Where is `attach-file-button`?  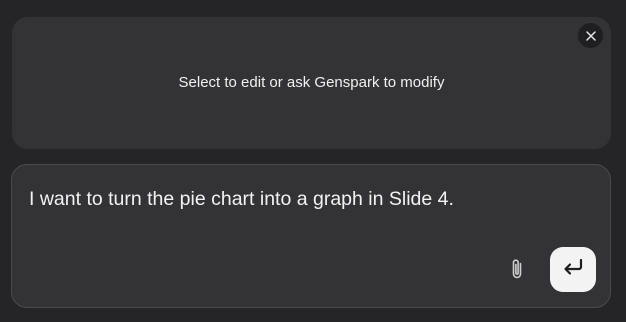 attach-file-button is located at coordinates (517, 271).